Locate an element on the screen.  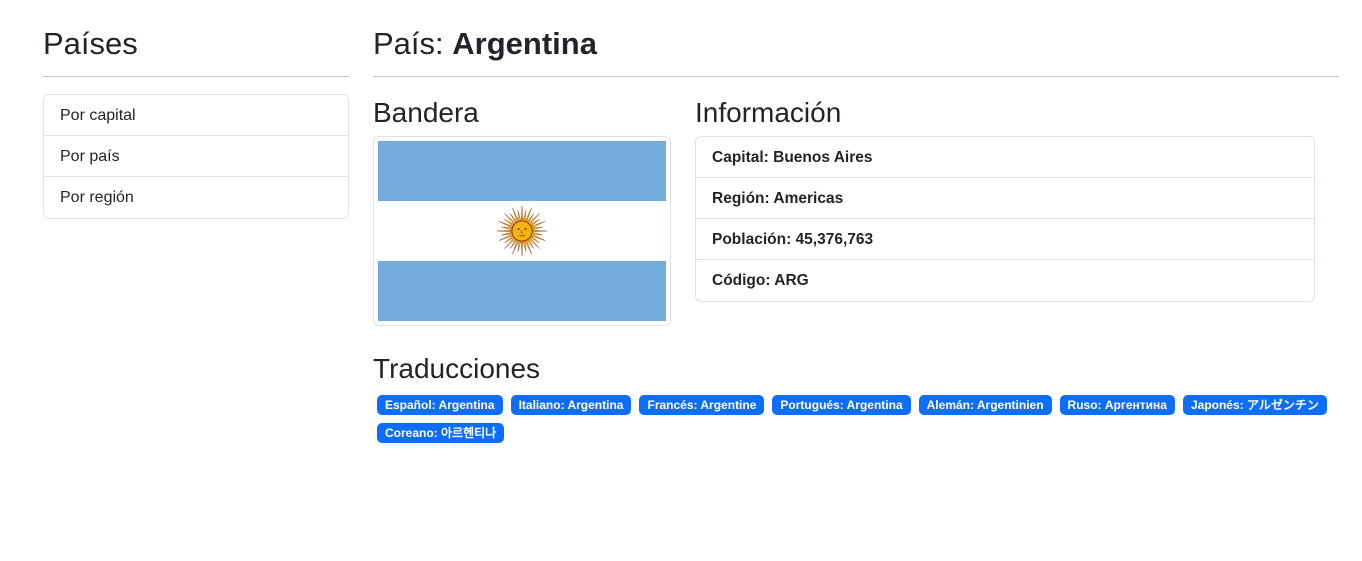
sidebar-item-por-region: Por región is located at coordinates (196, 197).